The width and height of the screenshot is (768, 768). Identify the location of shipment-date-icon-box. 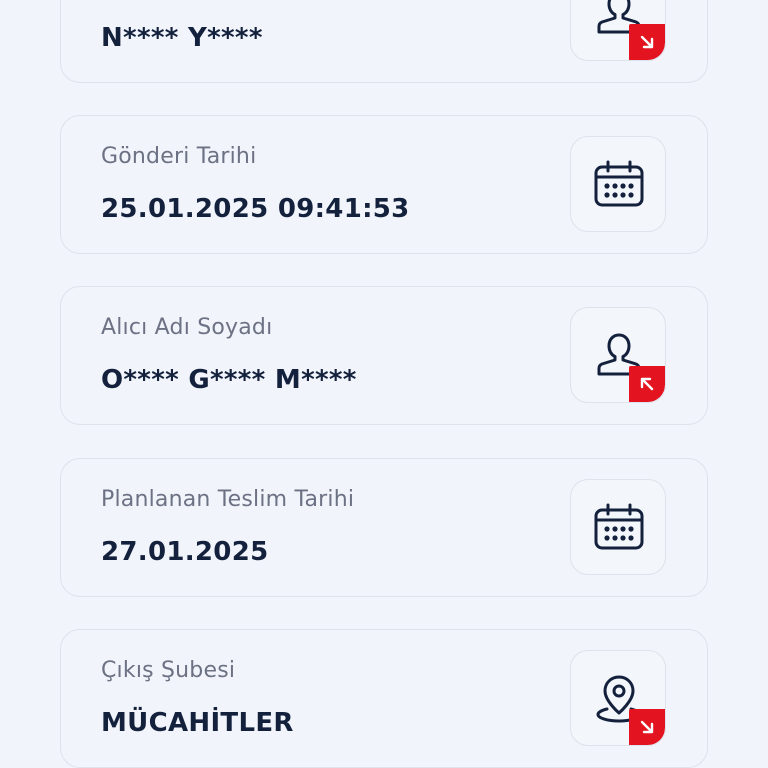
(618, 184).